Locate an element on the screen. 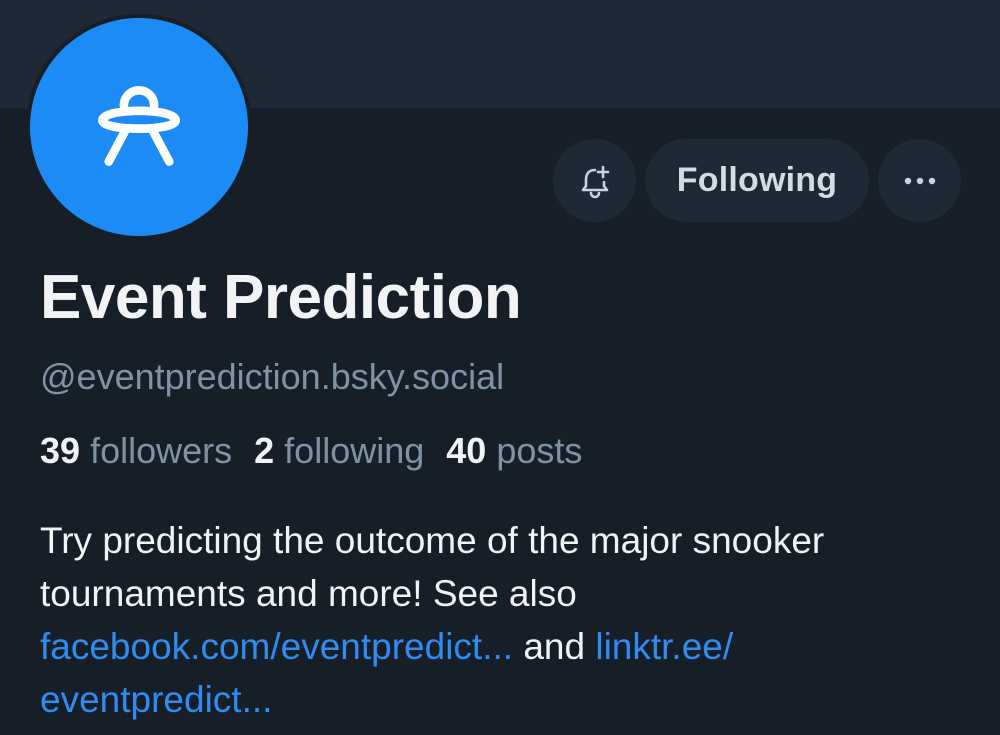 The height and width of the screenshot is (735, 1000). ufo-icon is located at coordinates (139, 126).